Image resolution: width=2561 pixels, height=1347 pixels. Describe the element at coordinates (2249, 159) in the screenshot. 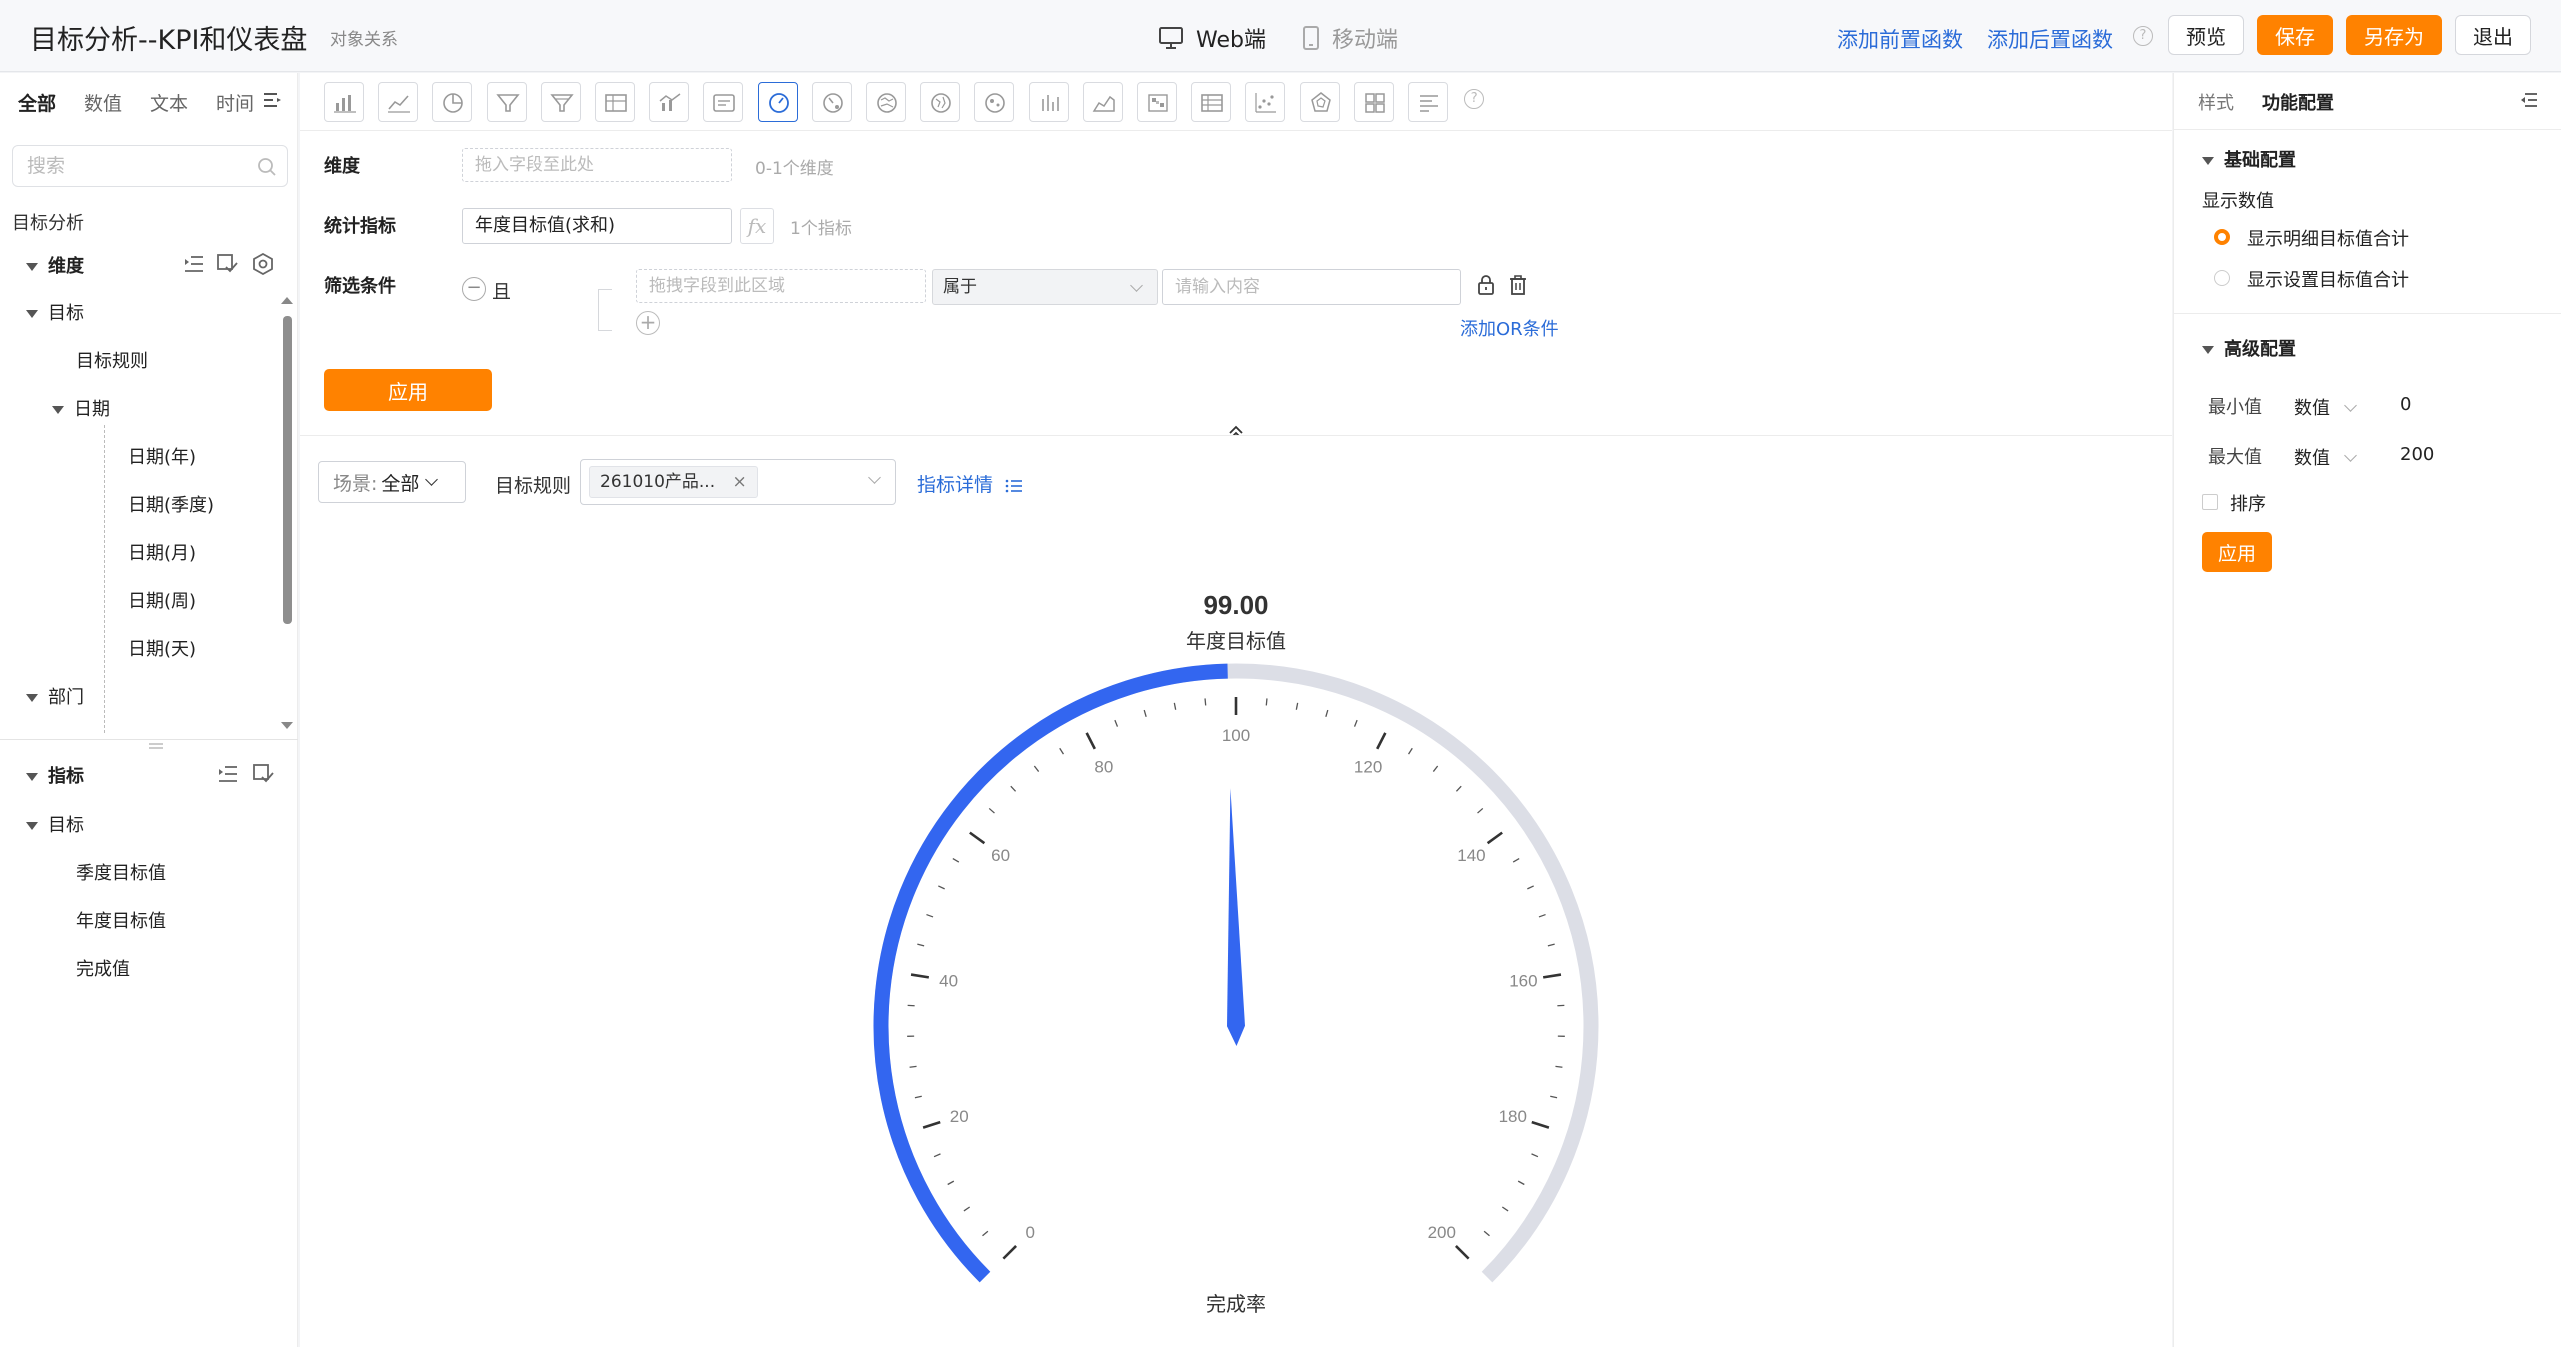

I see `basic-config-header: 基础配置` at that location.